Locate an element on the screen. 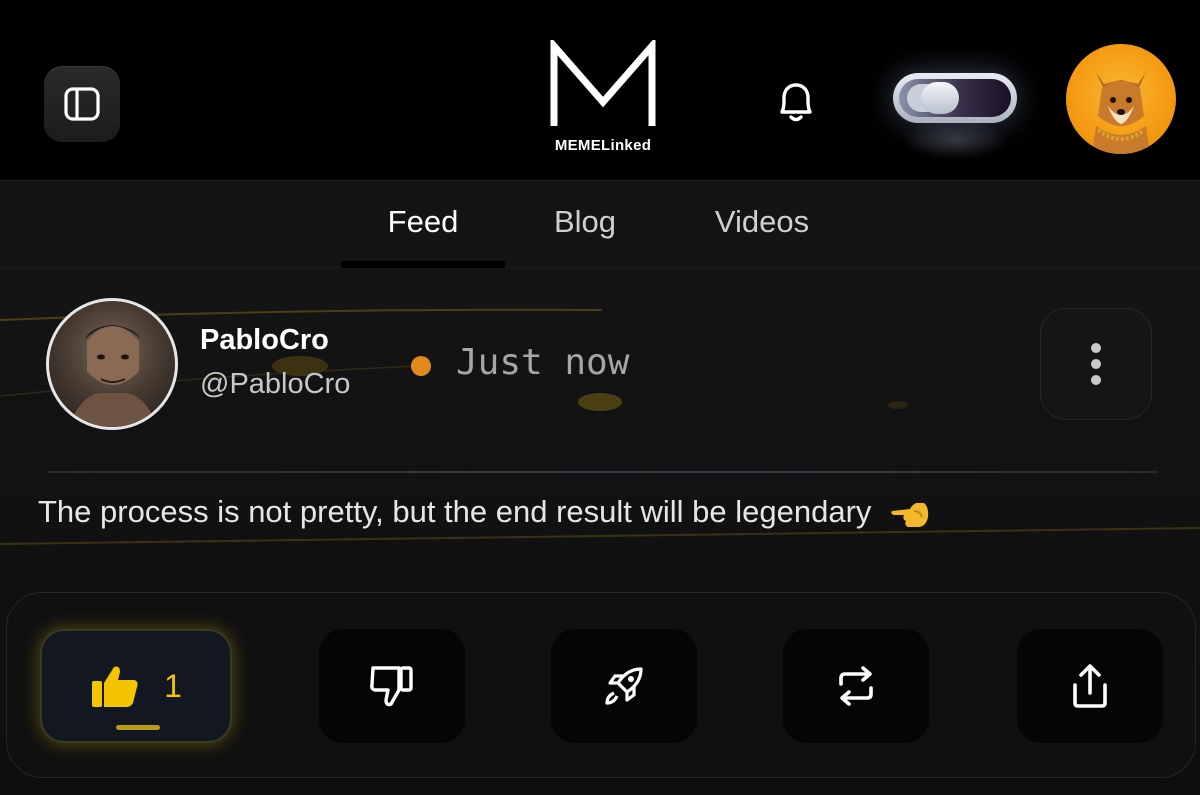 The width and height of the screenshot is (1200, 795). like-count: 1 is located at coordinates (173, 685).